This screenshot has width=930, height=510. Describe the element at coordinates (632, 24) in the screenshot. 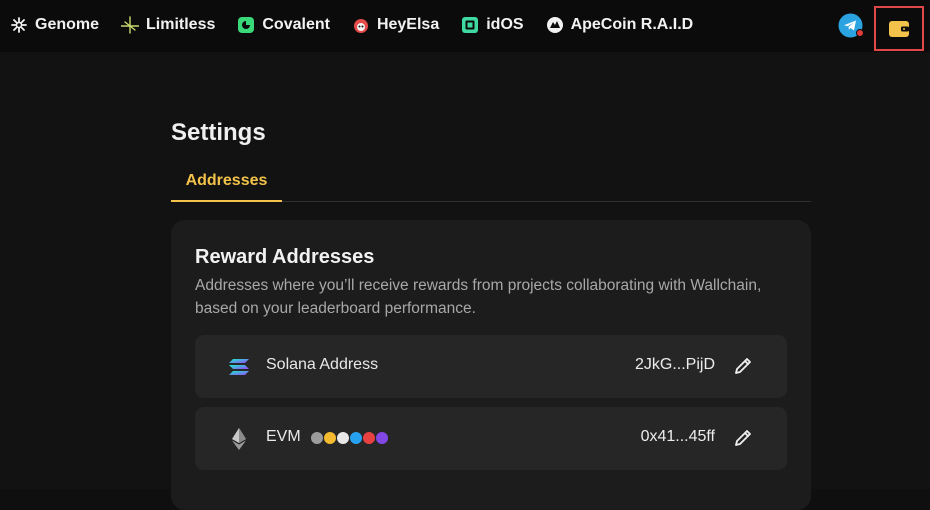

I see `nav-item-label: ApeCoin R.A.I.D` at that location.